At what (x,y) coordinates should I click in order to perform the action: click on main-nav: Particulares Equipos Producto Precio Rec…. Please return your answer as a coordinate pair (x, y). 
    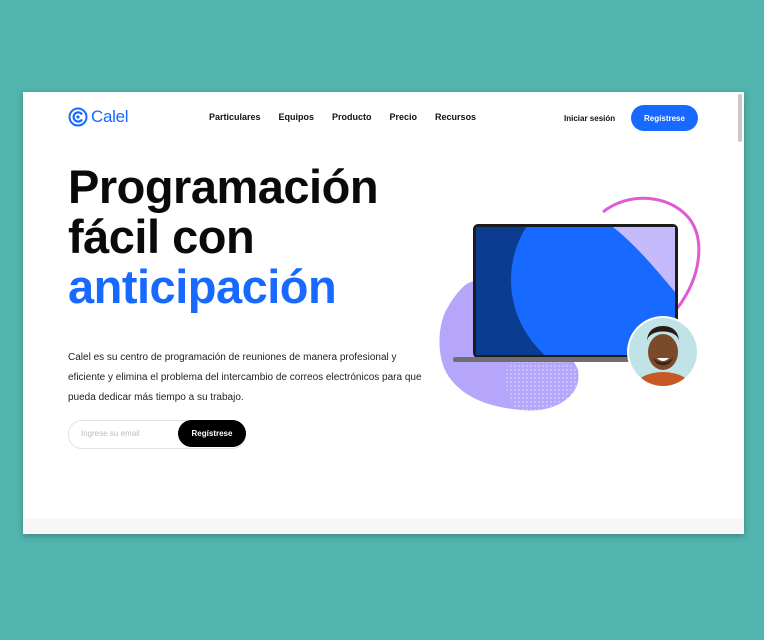
    Looking at the image, I should click on (342, 117).